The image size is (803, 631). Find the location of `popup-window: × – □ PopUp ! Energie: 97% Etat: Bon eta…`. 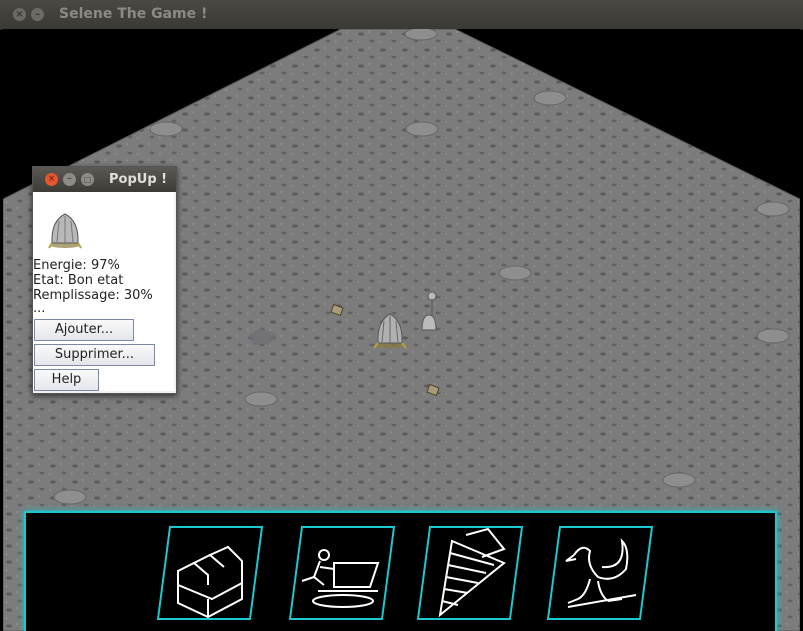

popup-window: × – □ PopUp ! Energie: 97% Etat: Bon eta… is located at coordinates (104, 280).